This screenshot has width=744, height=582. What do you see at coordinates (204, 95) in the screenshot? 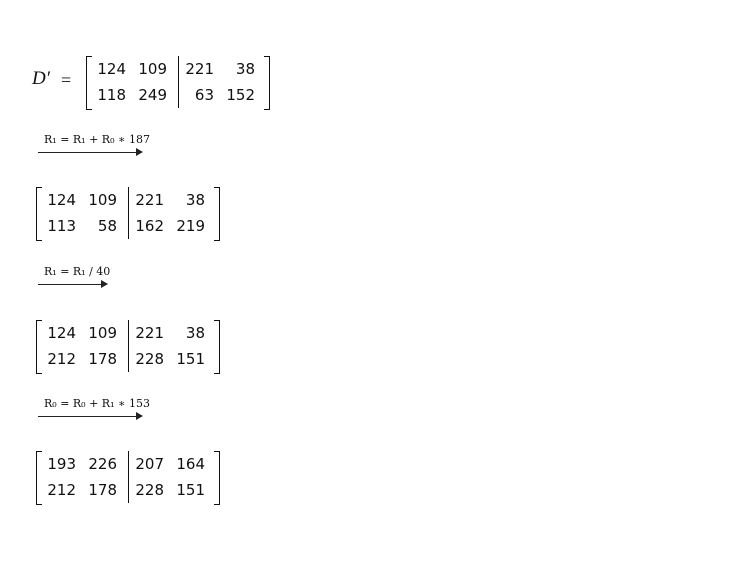
I see `matrix-cell: 63` at bounding box center [204, 95].